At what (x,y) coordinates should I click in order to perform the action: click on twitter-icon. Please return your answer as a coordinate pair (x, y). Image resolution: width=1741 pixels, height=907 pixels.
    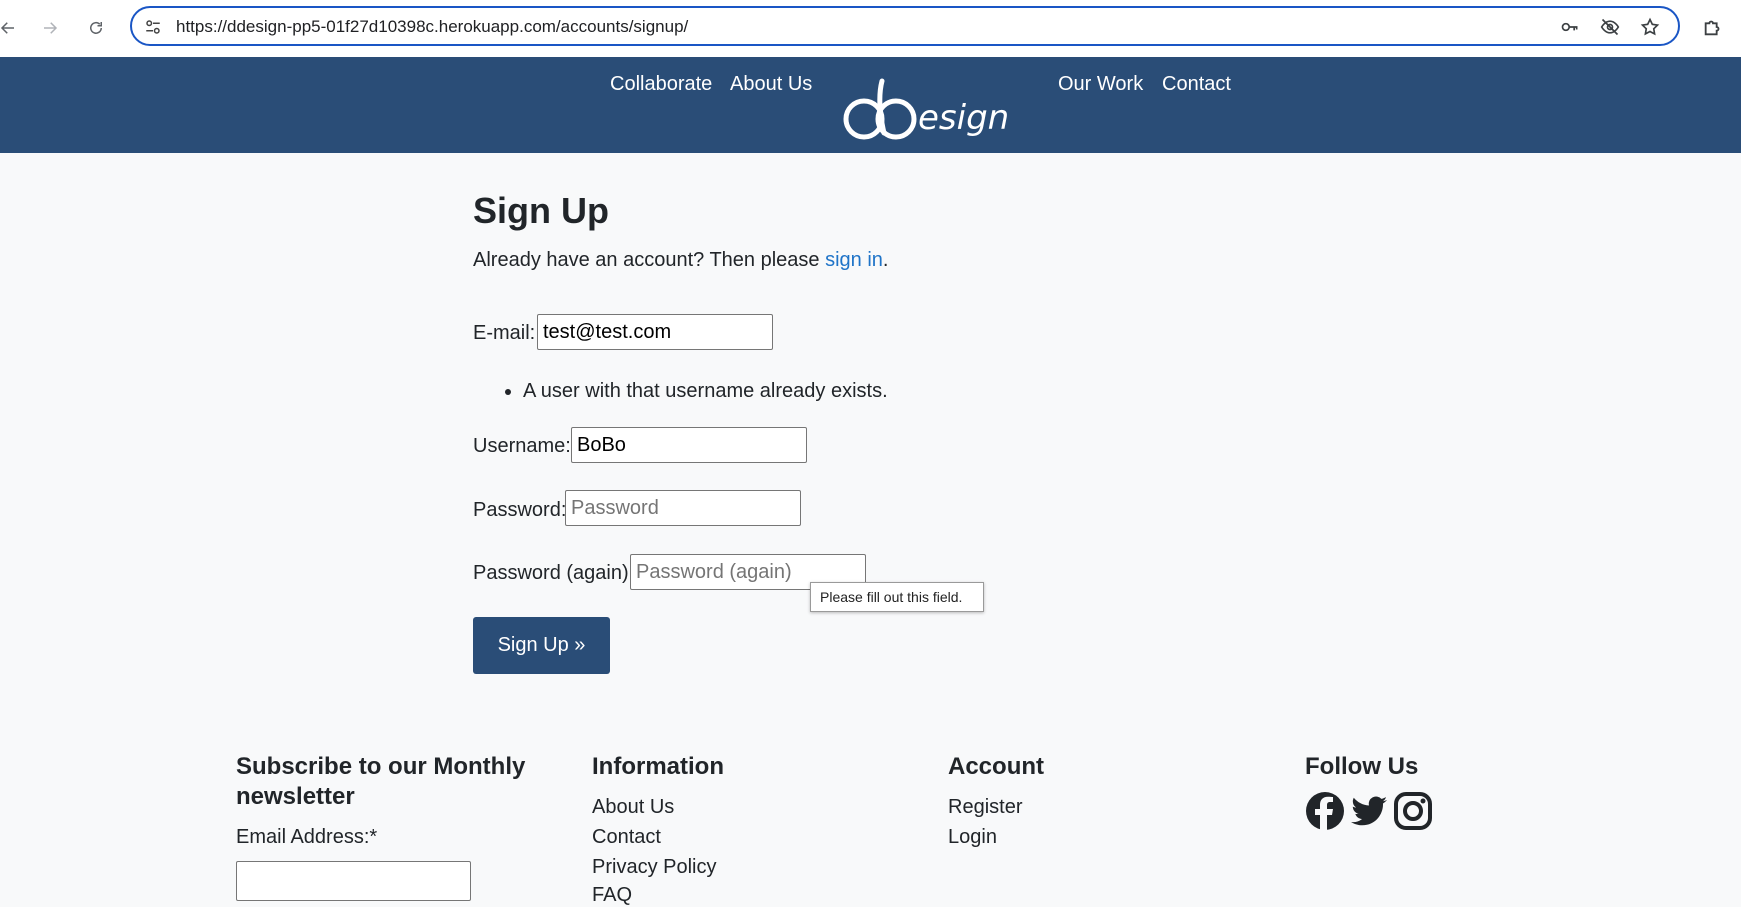
    Looking at the image, I should click on (1369, 811).